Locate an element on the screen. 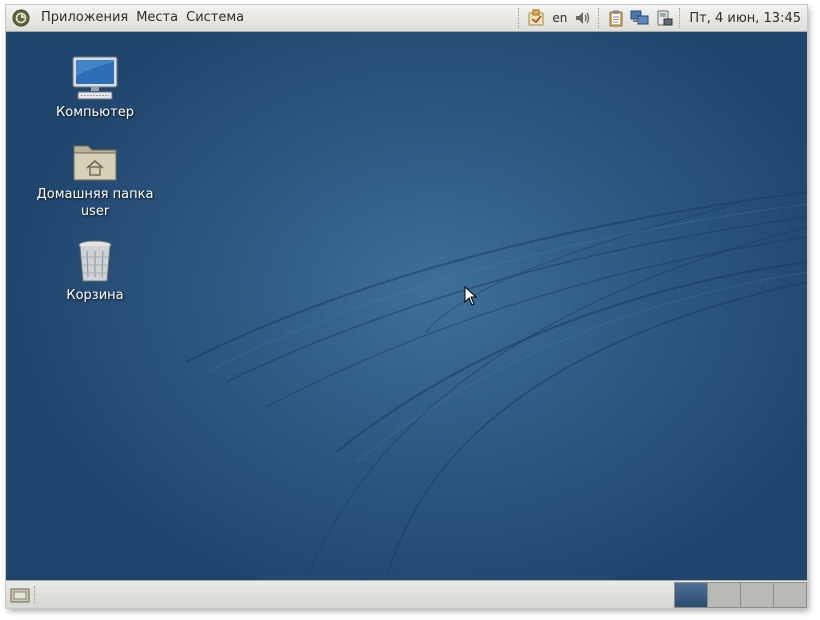 Image resolution: width=820 pixels, height=620 pixels. desktop-icon-computer: Компьютер is located at coordinates (95, 87).